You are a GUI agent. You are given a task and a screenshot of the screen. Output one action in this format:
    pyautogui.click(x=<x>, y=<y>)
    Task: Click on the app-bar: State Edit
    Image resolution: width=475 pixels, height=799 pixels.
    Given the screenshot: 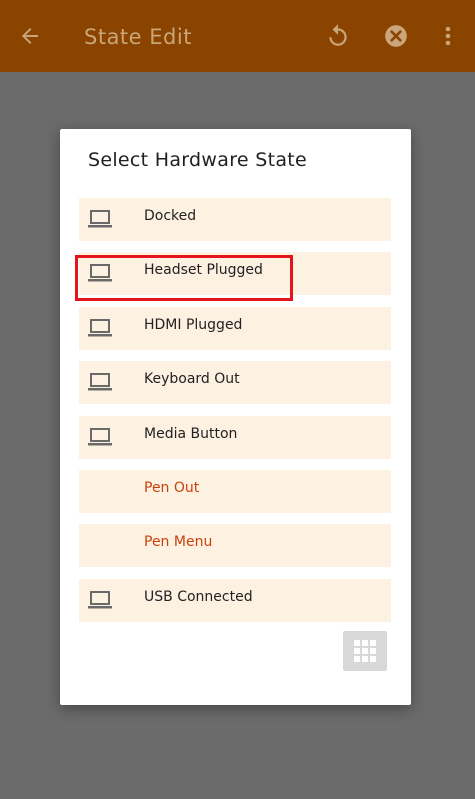 What is the action you would take?
    pyautogui.click(x=237, y=36)
    